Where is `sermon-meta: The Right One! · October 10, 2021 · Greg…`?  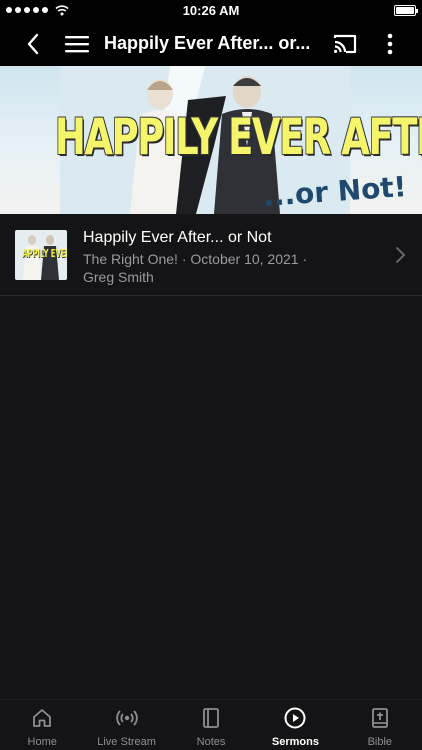 sermon-meta: The Right One! · October 10, 2021 · Greg… is located at coordinates (223, 268).